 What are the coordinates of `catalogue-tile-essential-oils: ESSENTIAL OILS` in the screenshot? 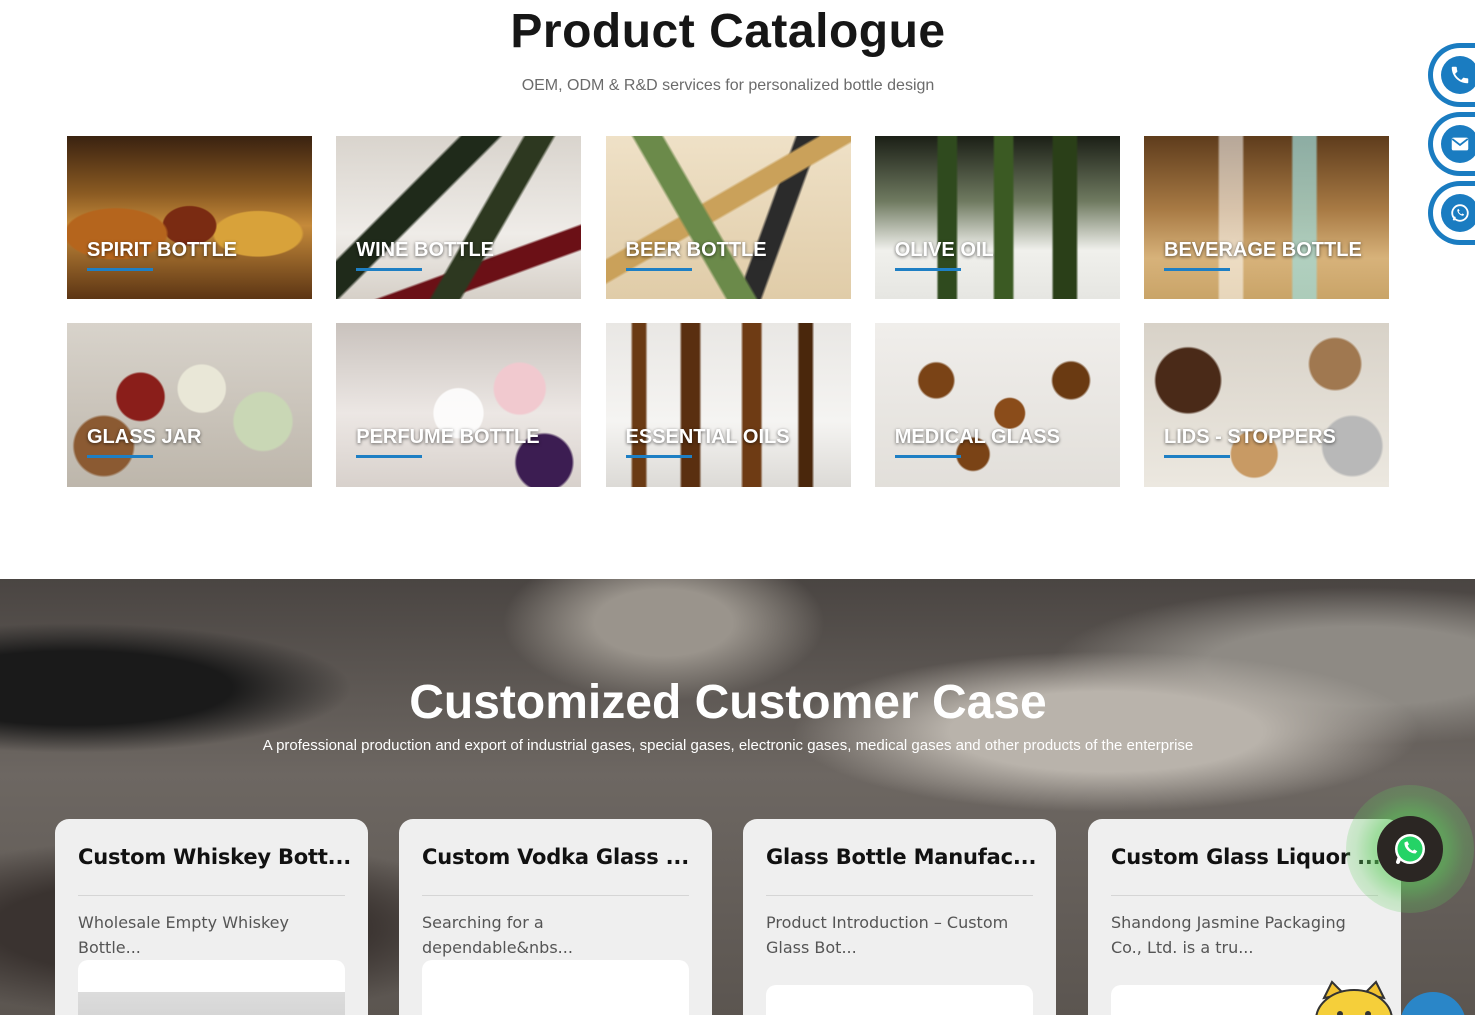 It's located at (728, 405).